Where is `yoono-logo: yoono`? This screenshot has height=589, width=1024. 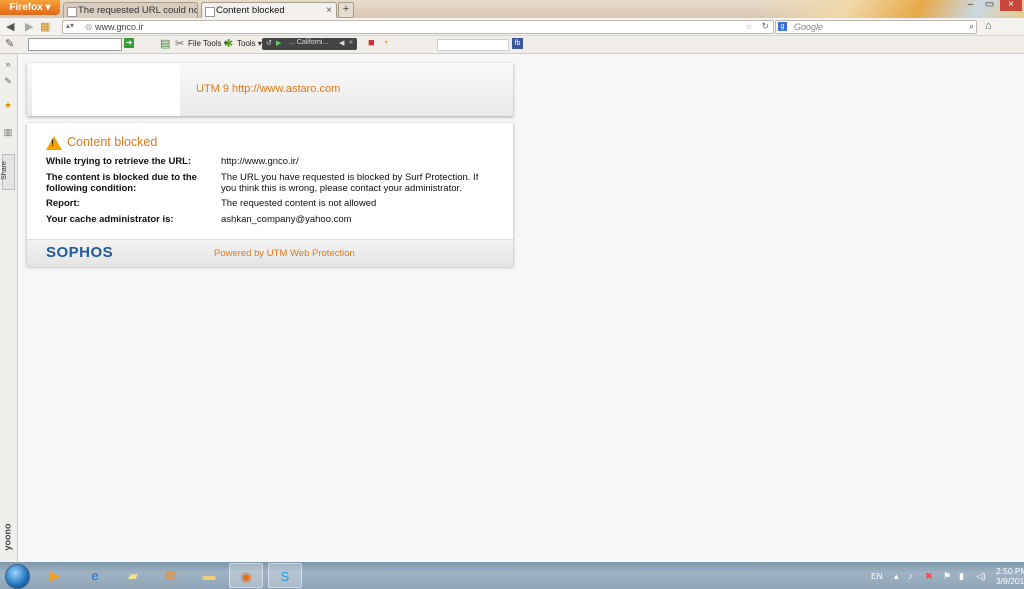
yoono-logo: yoono is located at coordinates (7, 537).